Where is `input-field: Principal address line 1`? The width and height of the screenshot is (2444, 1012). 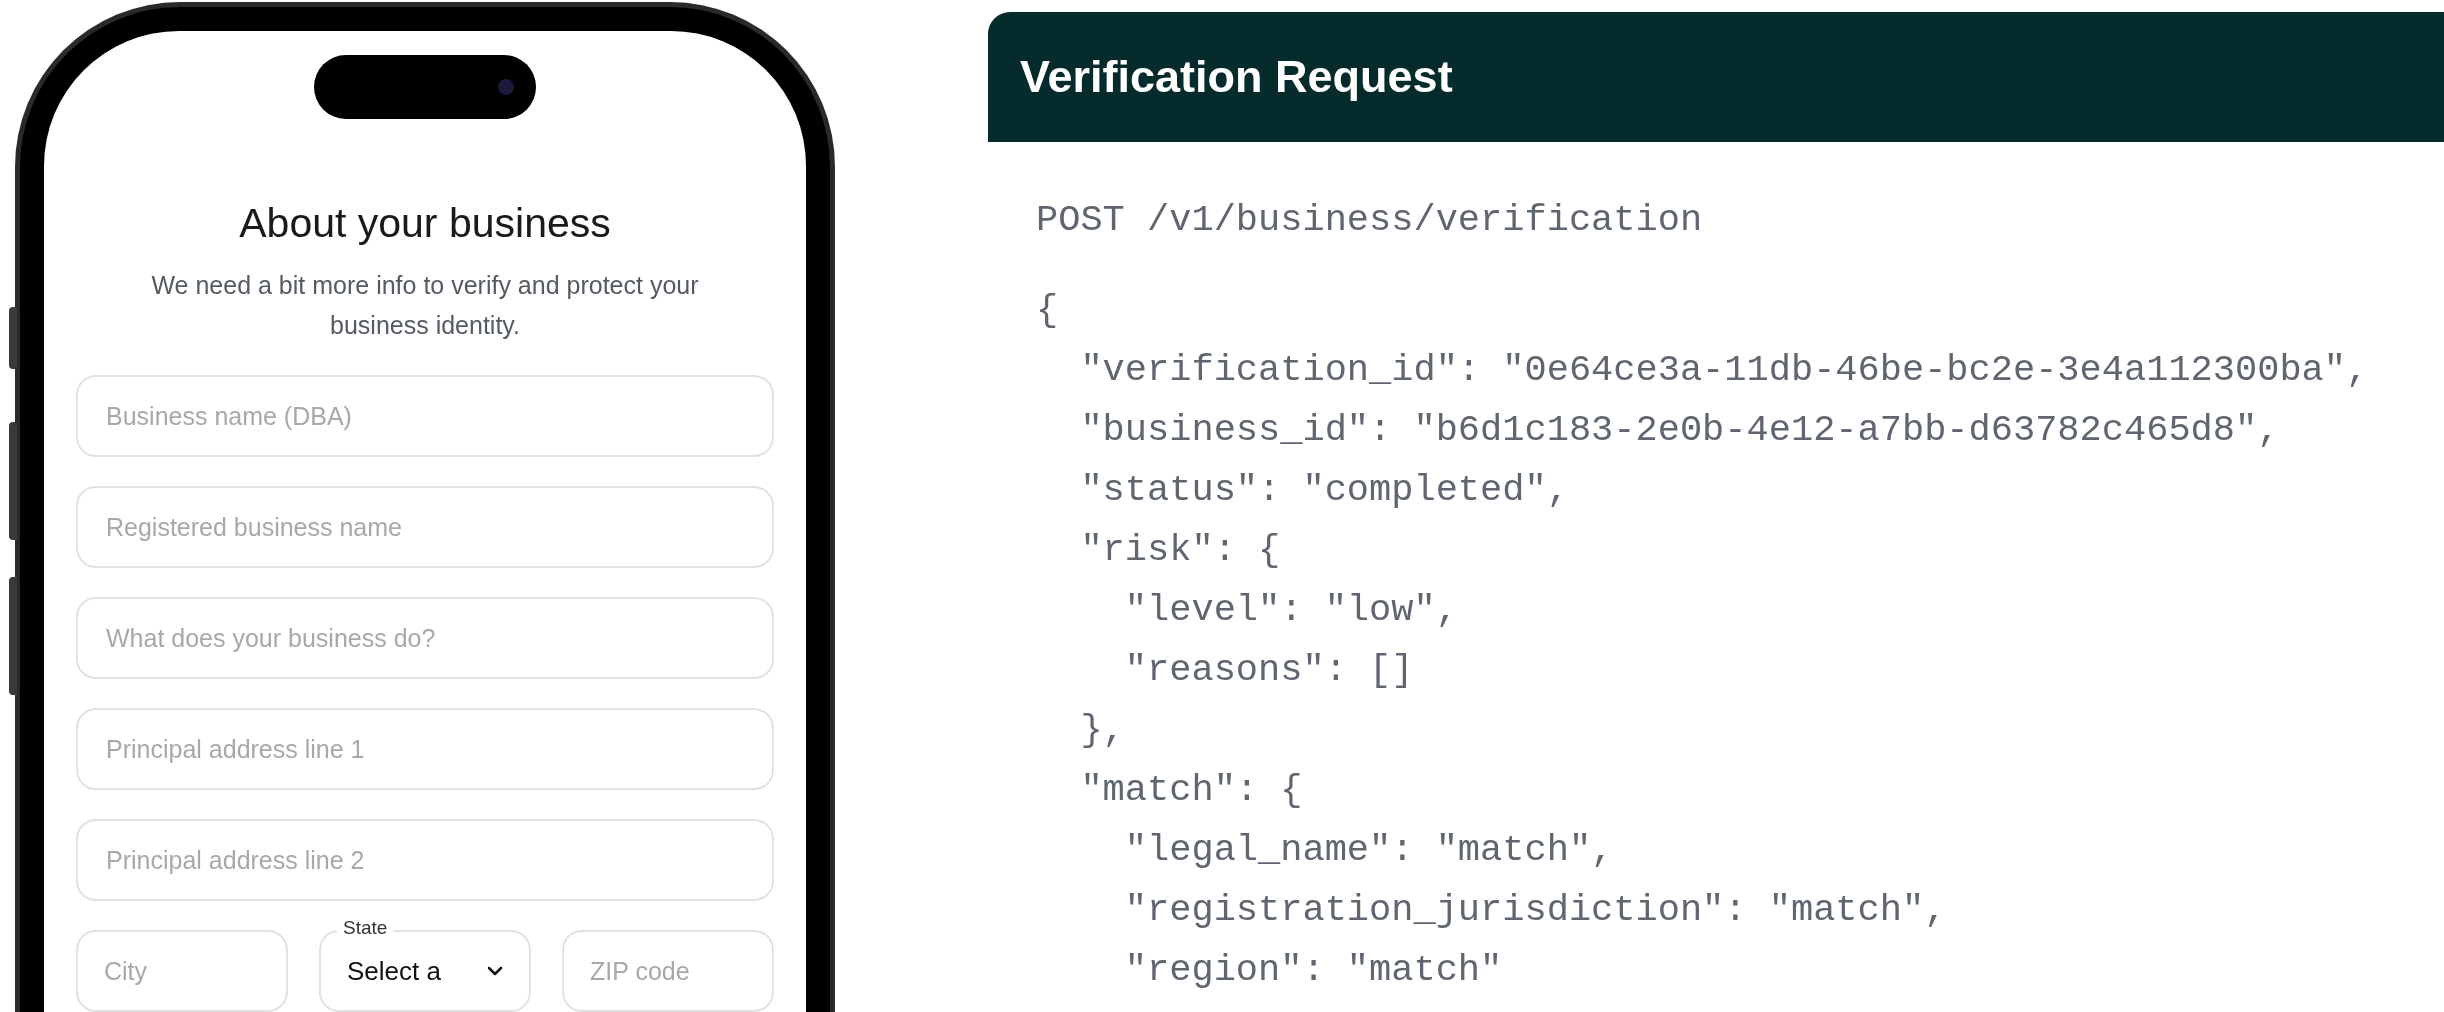 input-field: Principal address line 1 is located at coordinates (425, 749).